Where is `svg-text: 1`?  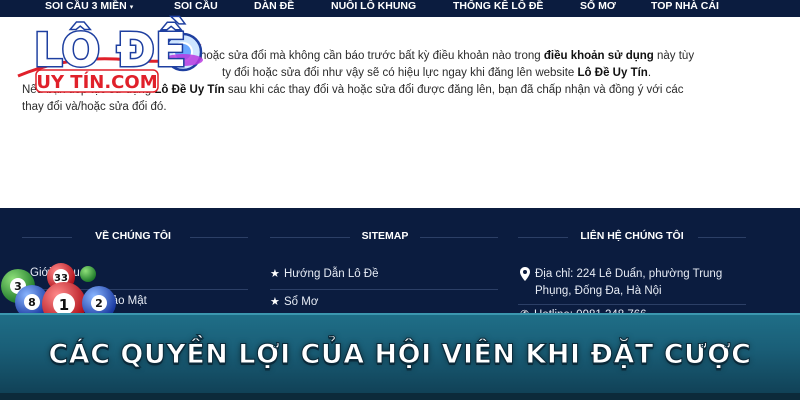
svg-text: 1 is located at coordinates (64, 305).